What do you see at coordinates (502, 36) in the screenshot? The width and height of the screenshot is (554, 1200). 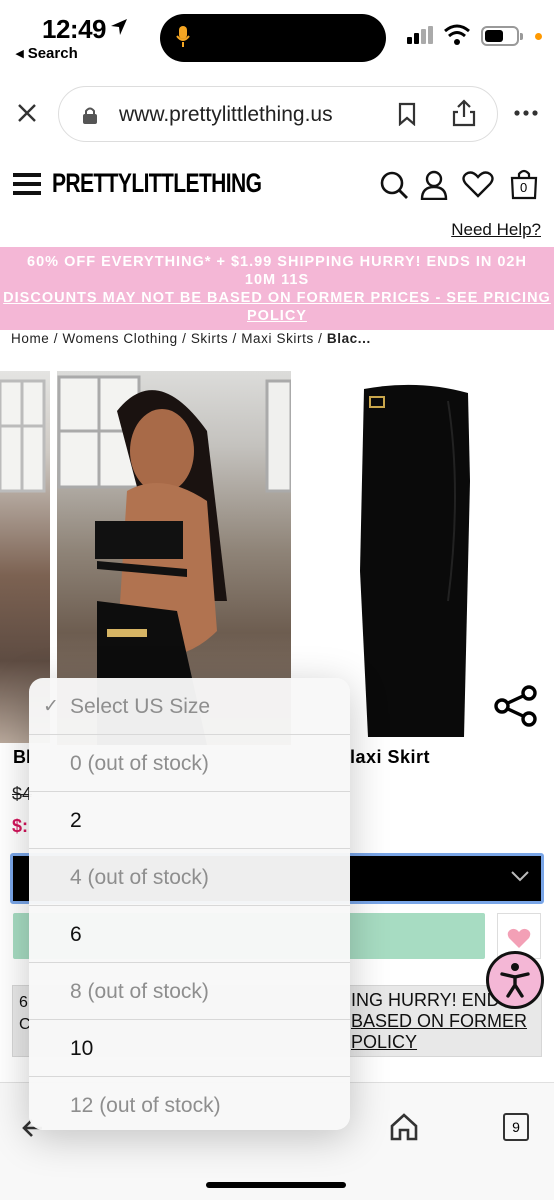 I see `battery-icon` at bounding box center [502, 36].